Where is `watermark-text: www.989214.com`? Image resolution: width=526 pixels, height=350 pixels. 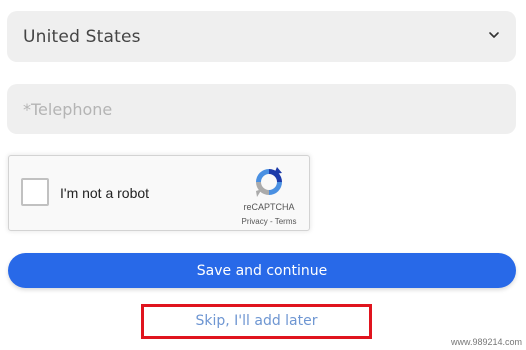 watermark-text: www.989214.com is located at coordinates (486, 342).